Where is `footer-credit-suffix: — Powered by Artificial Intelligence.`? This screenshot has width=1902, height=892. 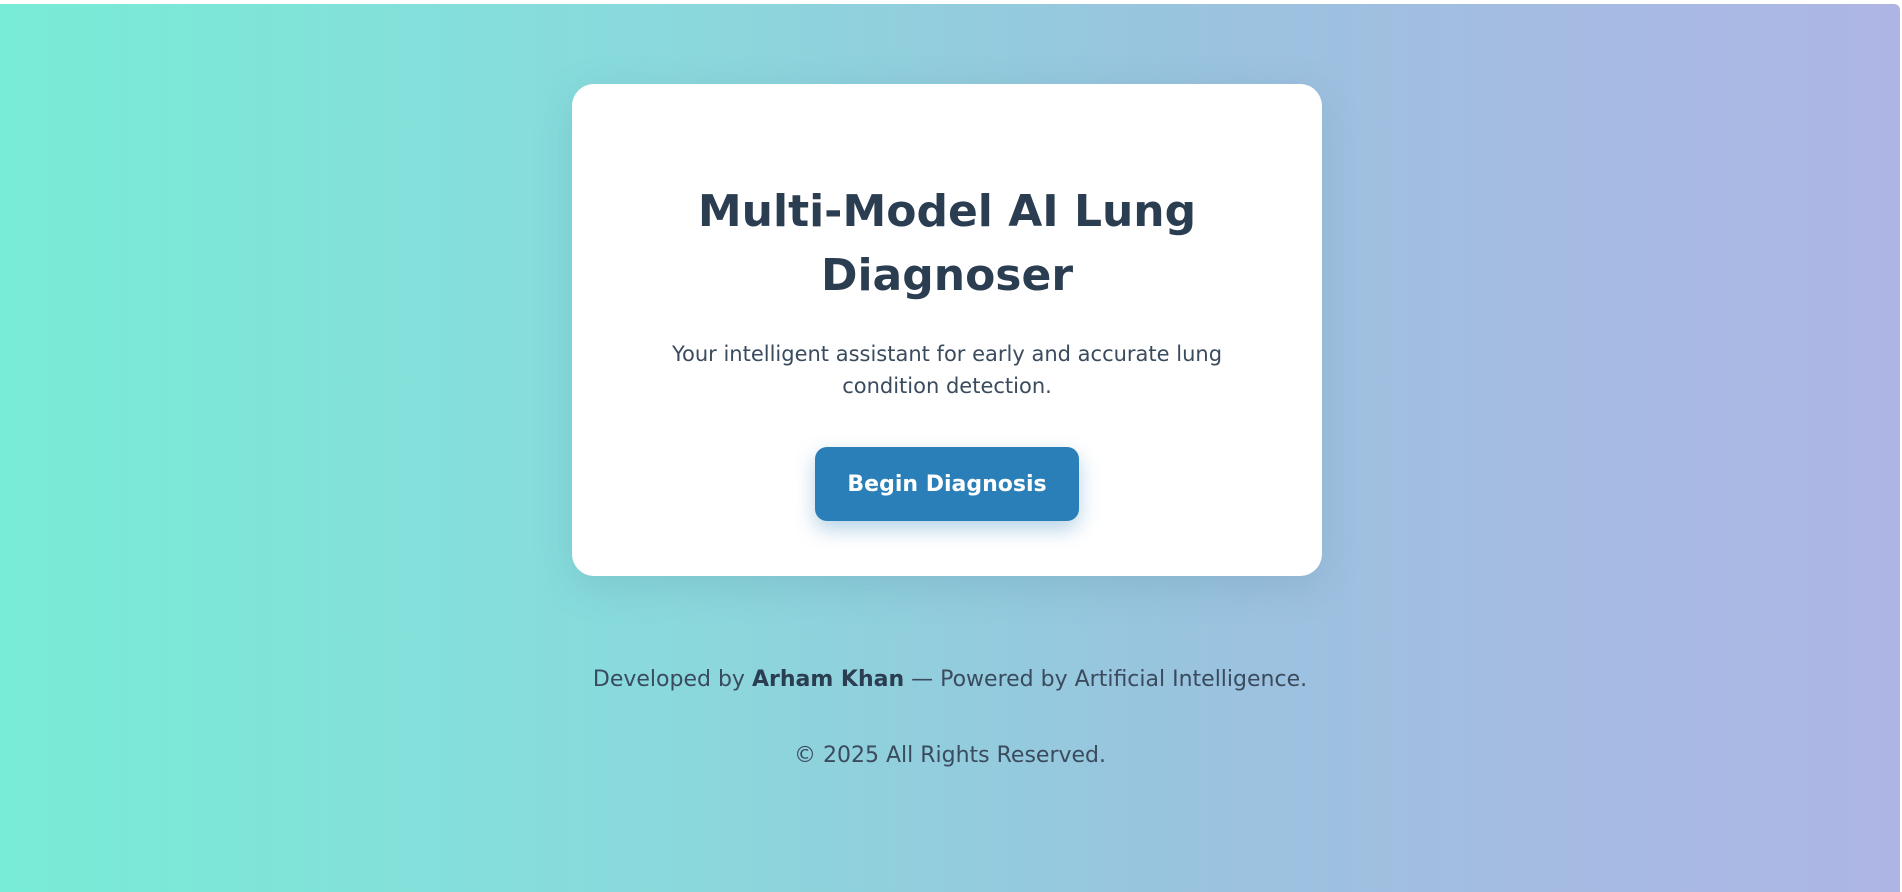
footer-credit-suffix: — Powered by Artificial Intelligence. is located at coordinates (1106, 679).